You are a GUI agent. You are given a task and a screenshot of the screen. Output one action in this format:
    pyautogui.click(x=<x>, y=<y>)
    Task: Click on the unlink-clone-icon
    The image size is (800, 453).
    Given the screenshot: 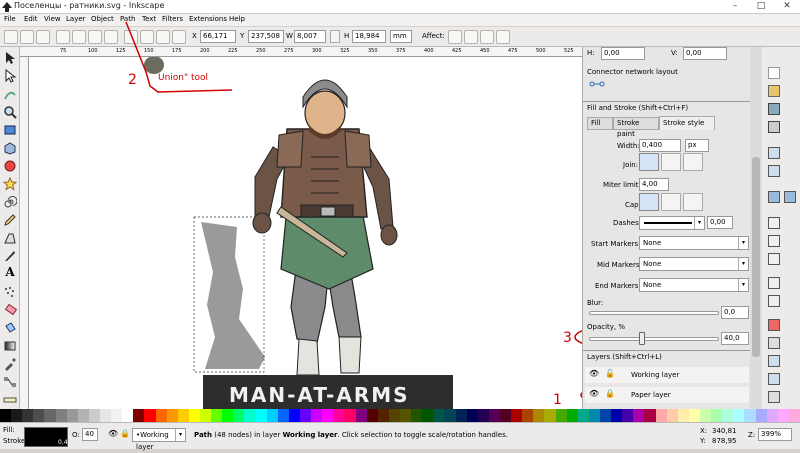 What is the action you would take?
    pyautogui.click(x=774, y=259)
    